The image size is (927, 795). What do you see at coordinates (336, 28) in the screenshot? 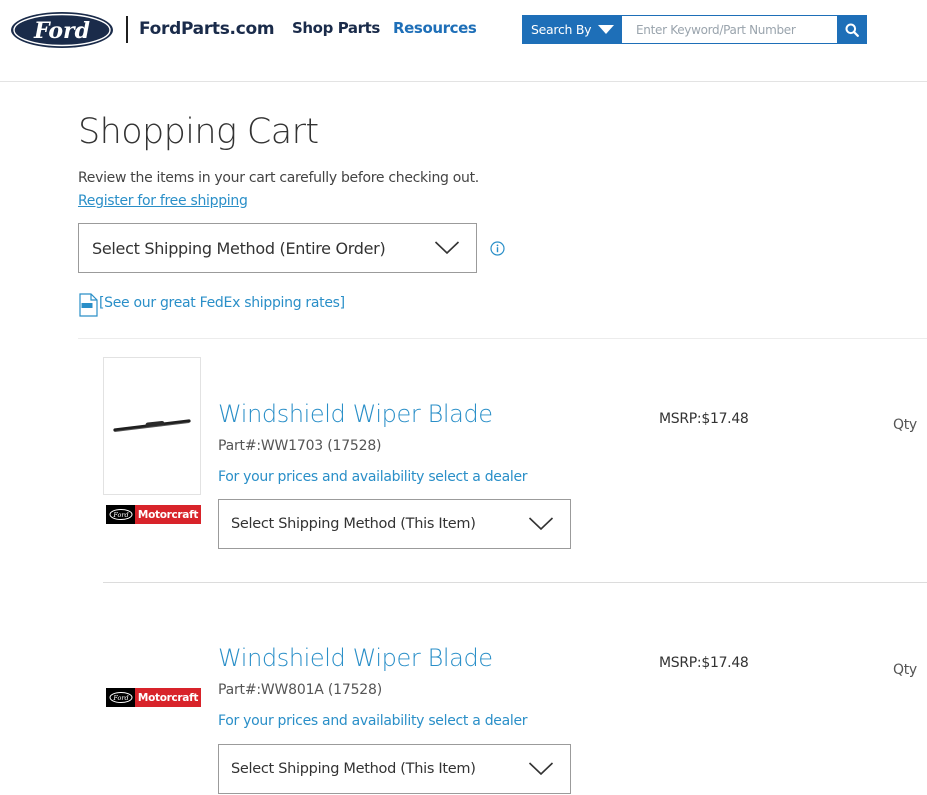
I see `nav-shop-parts: Shop Parts` at bounding box center [336, 28].